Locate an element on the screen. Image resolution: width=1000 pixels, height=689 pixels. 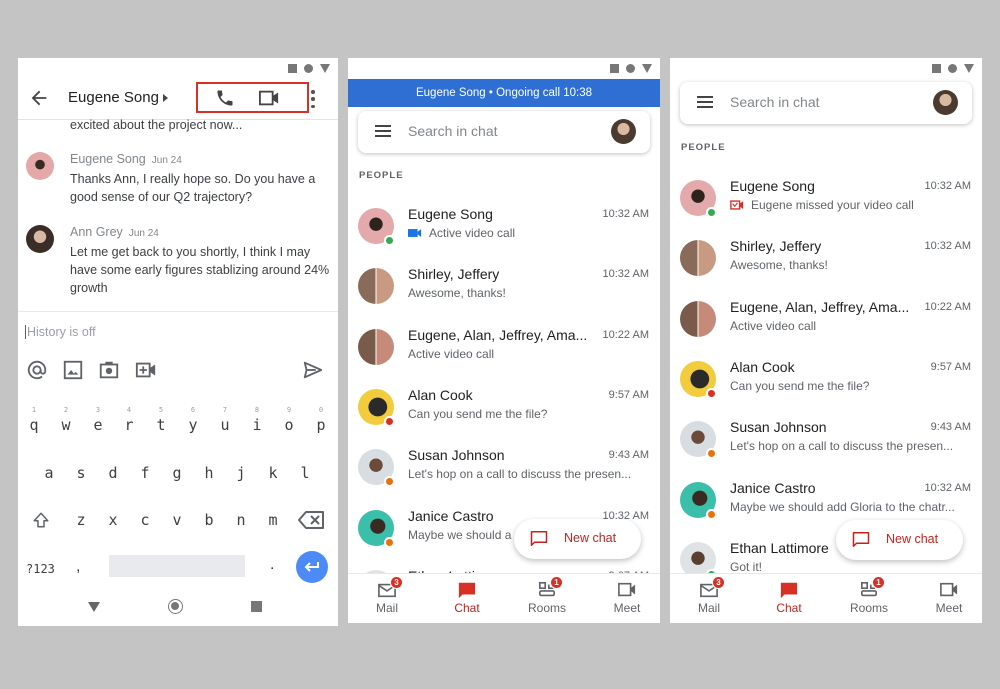
more-vert-icon is located at coordinates (313, 99).